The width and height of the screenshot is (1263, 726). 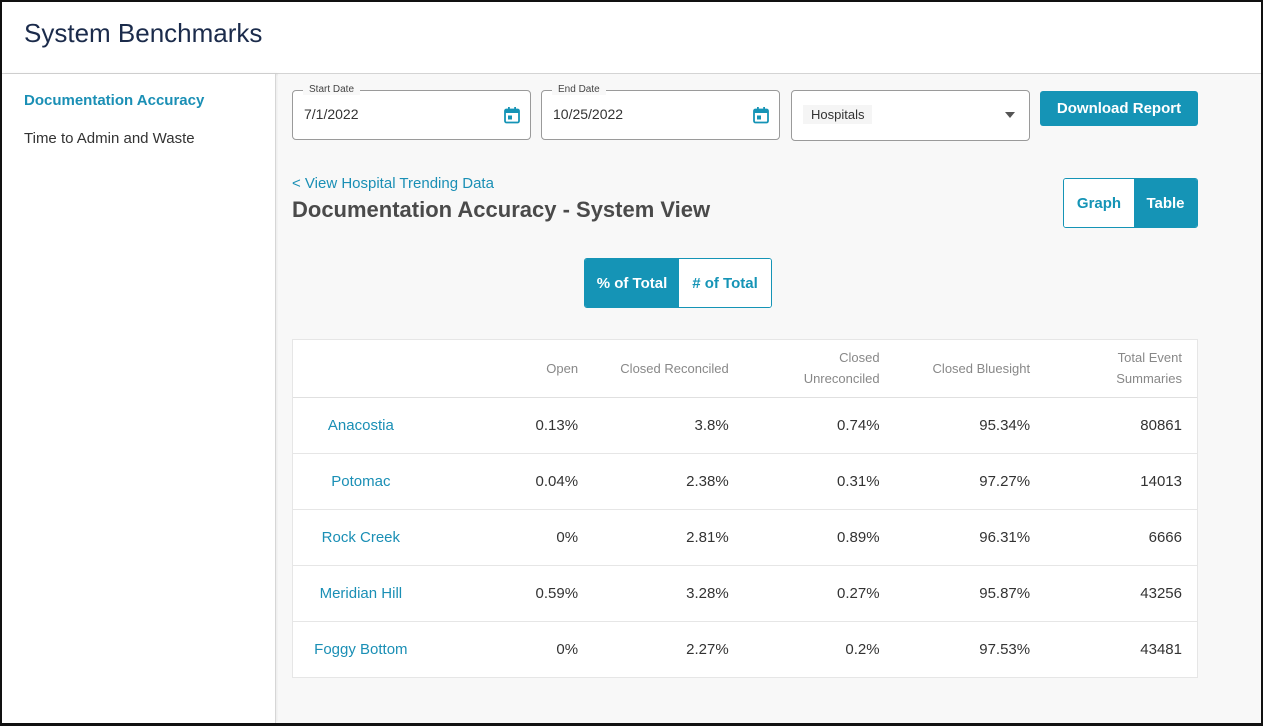 I want to click on hospitals-chip: Hospitals, so click(x=838, y=114).